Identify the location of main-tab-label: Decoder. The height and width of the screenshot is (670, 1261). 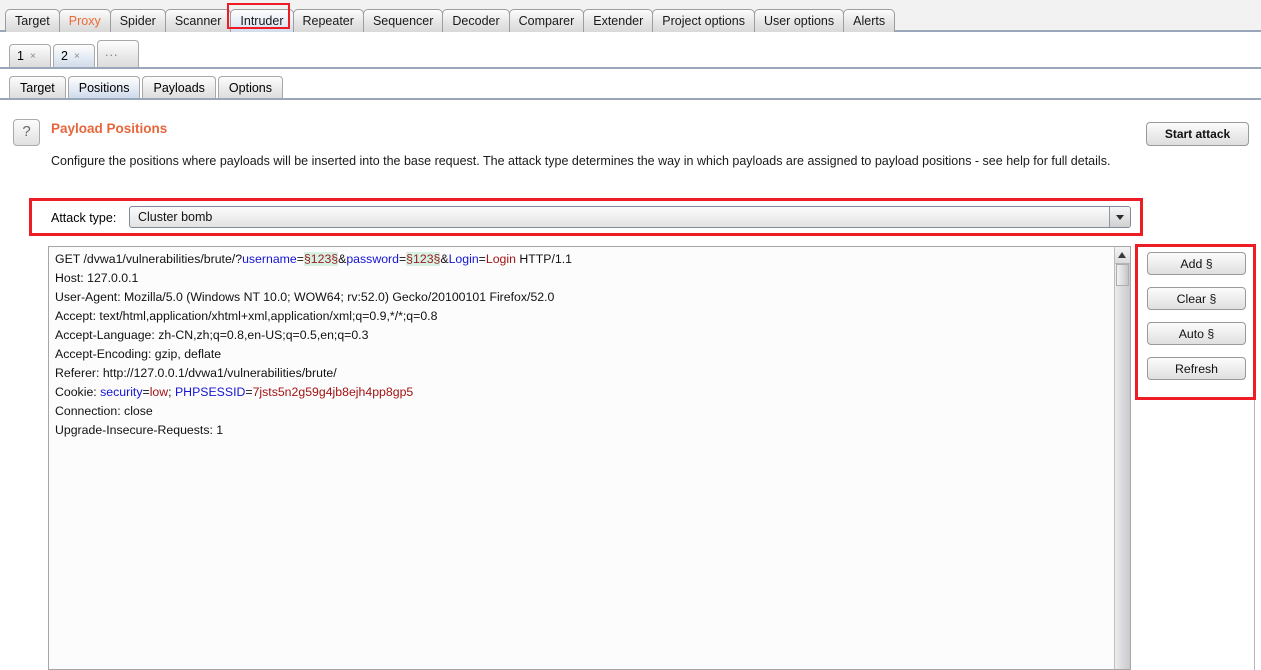
(476, 21).